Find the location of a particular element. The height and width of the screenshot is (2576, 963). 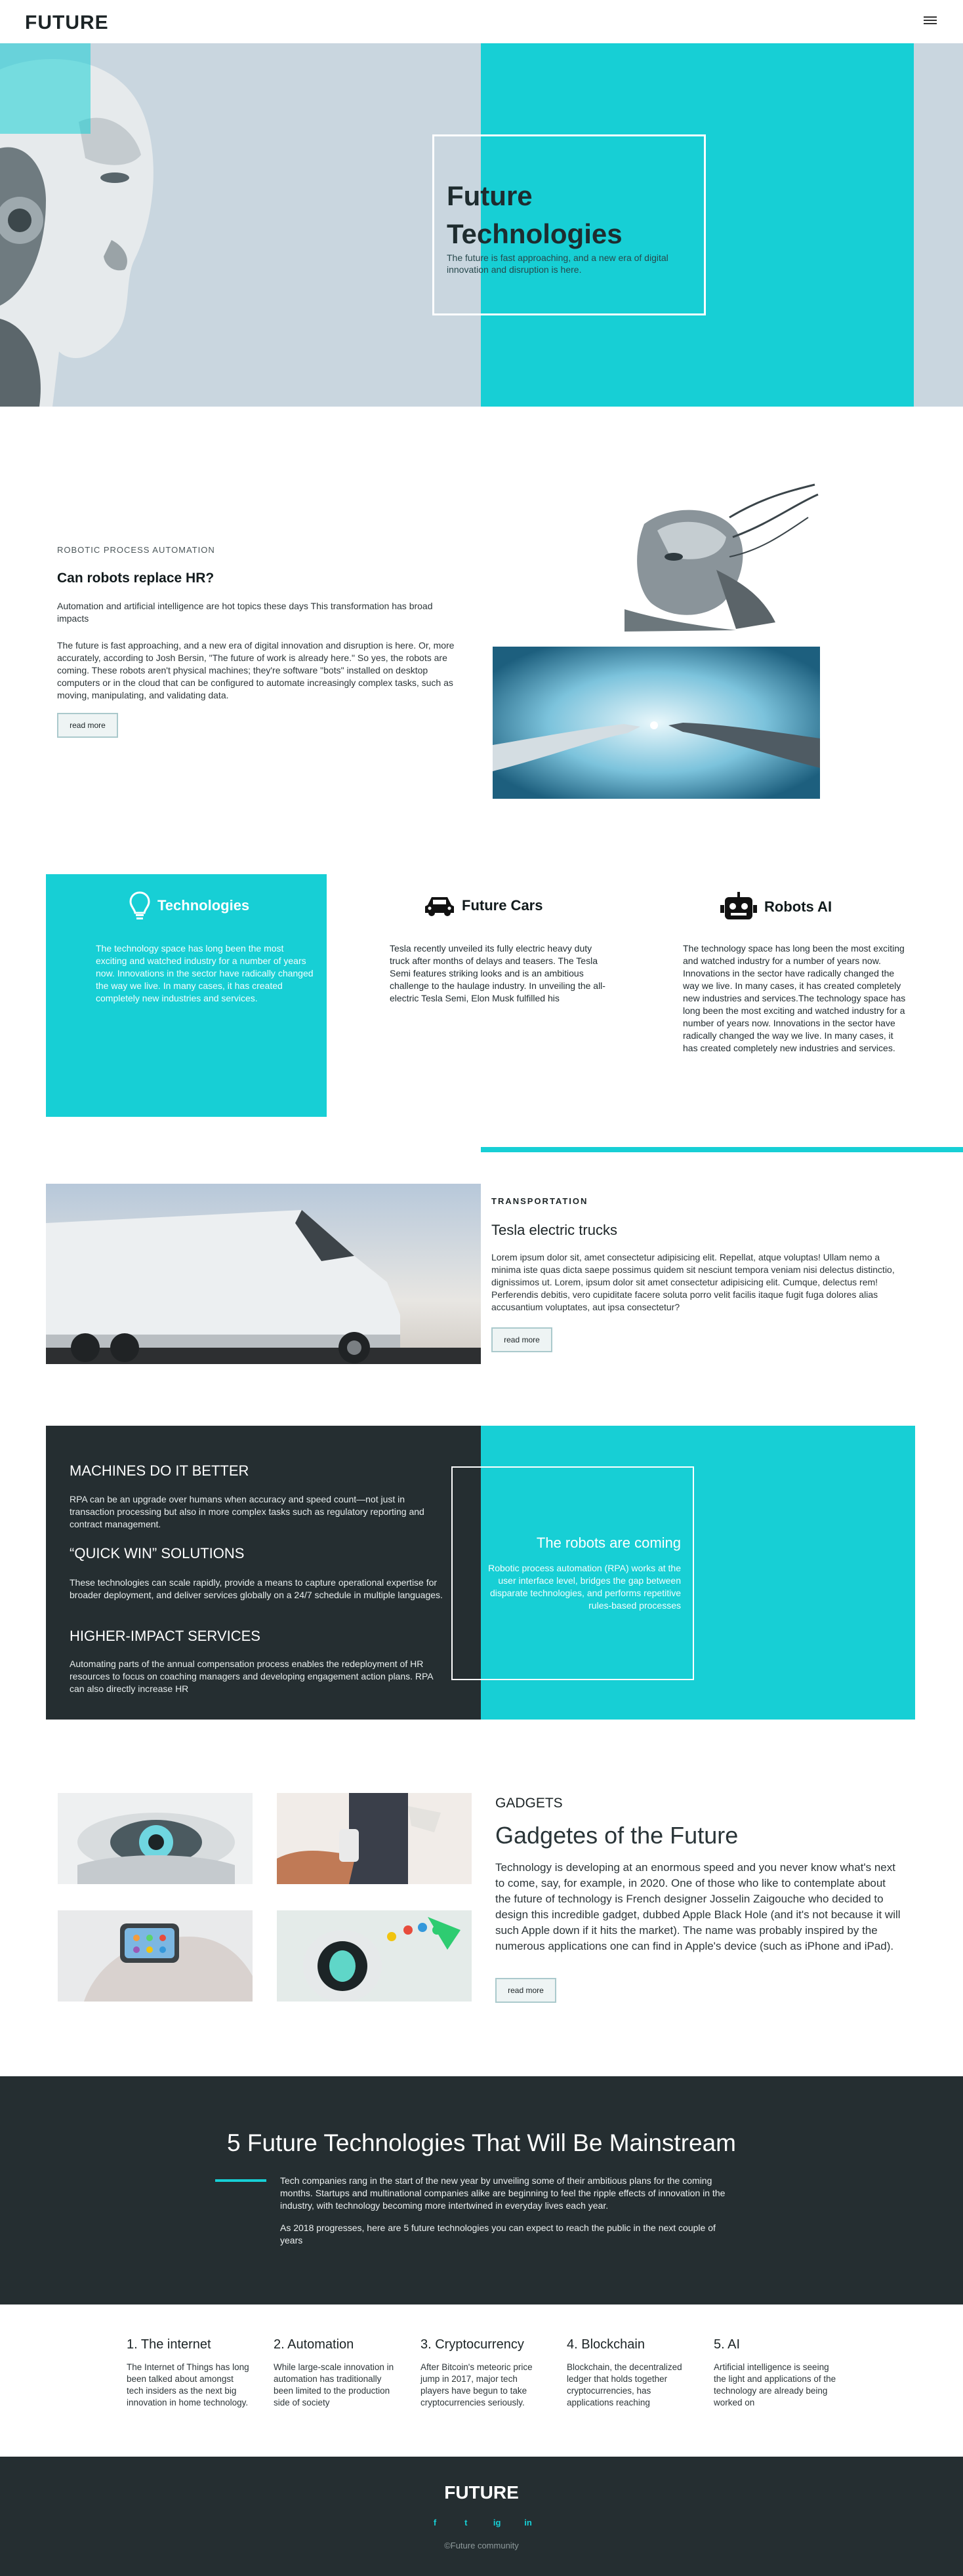

navbar: FUTURE is located at coordinates (481, 21).